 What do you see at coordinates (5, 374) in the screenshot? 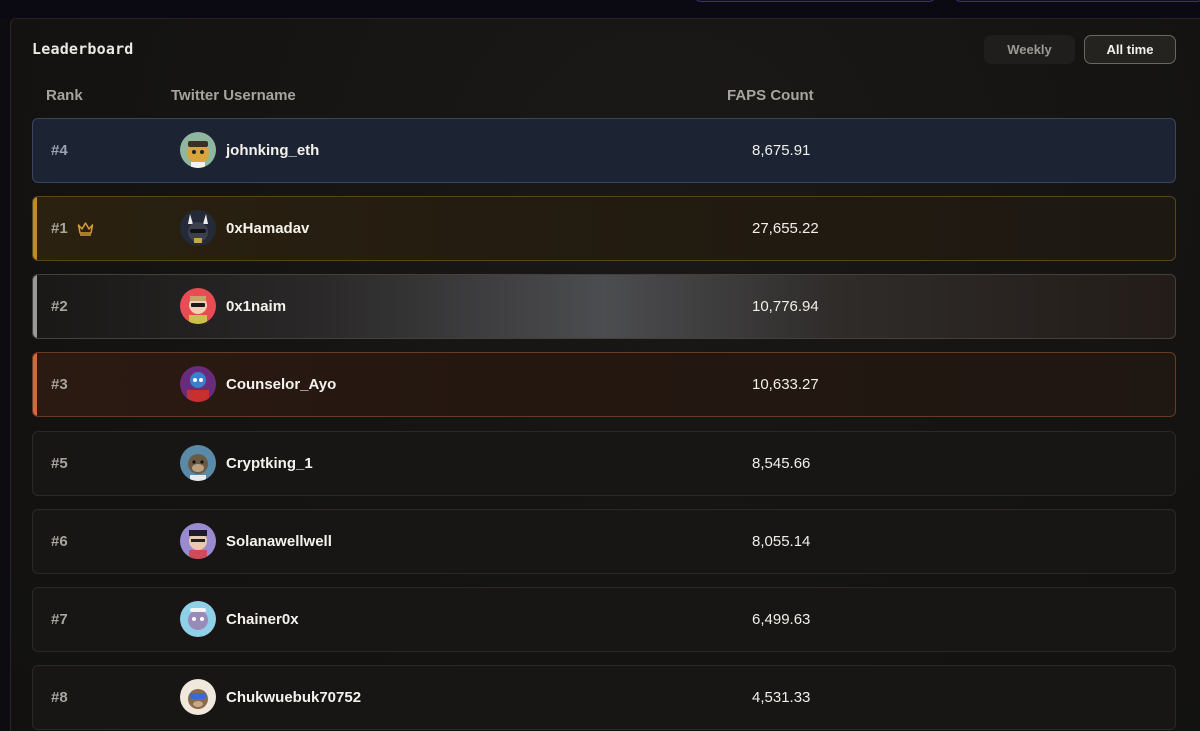
I see `left-gutter` at bounding box center [5, 374].